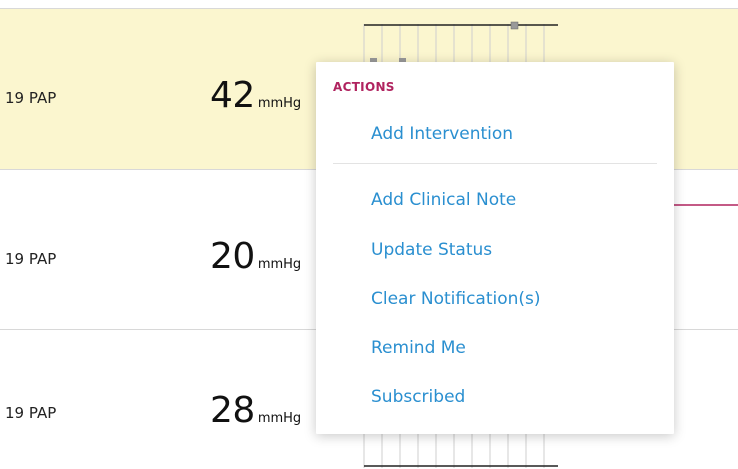 This screenshot has width=738, height=469. I want to click on update-status-item: Update Status, so click(431, 250).